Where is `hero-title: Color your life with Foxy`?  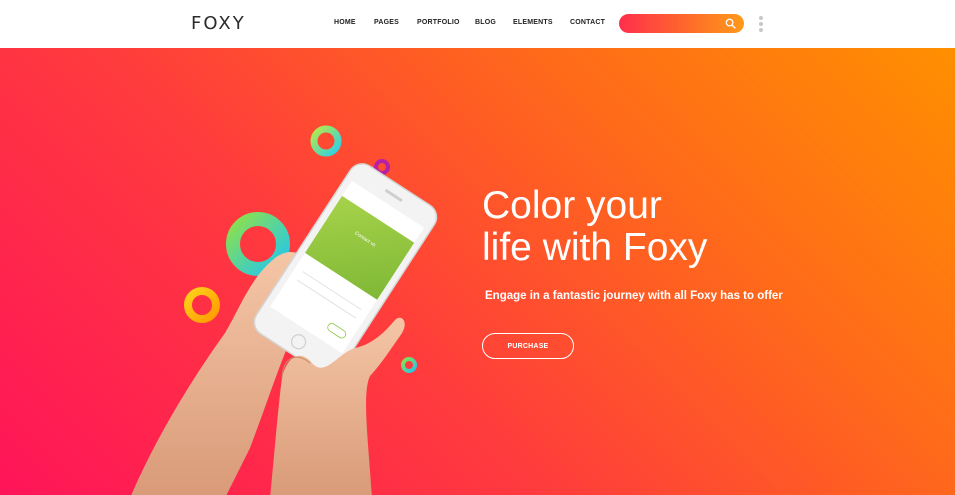 hero-title: Color your life with Foxy is located at coordinates (594, 227).